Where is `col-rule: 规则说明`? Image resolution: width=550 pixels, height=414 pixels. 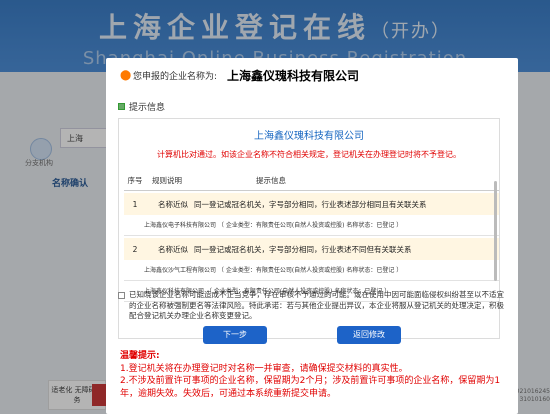 col-rule: 规则说明 is located at coordinates (167, 180).